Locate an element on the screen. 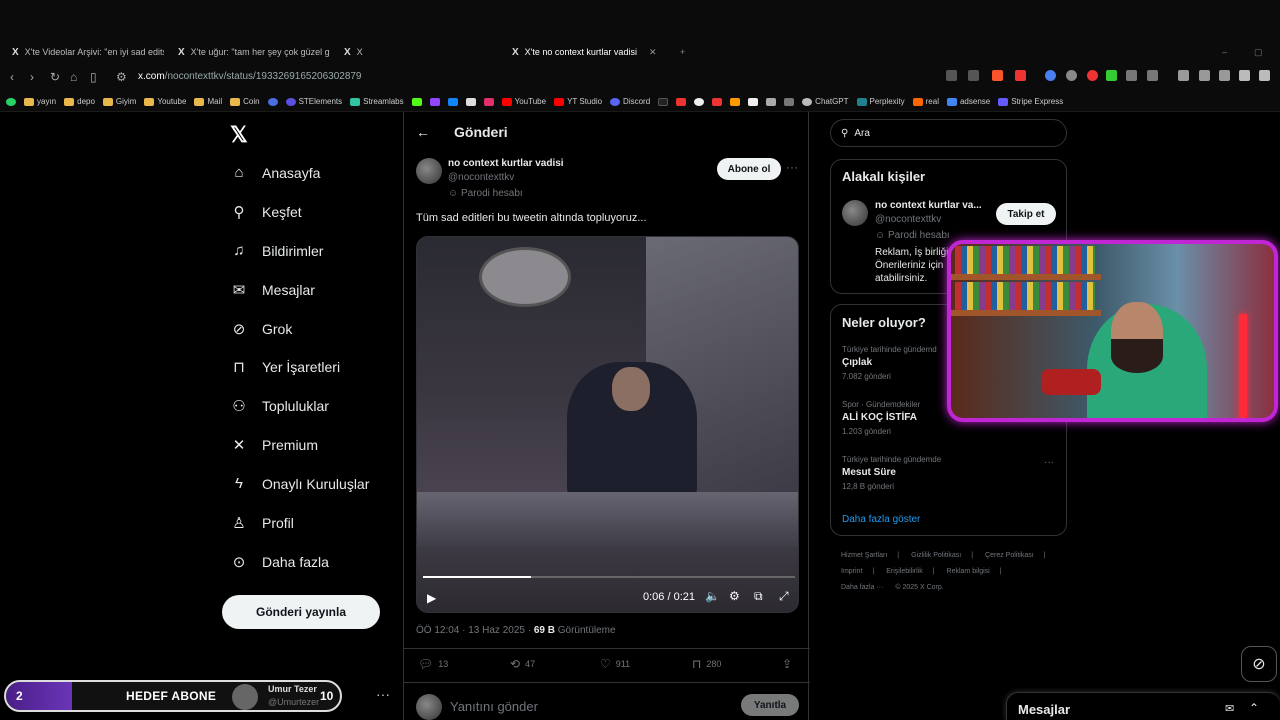  new-tab-button: + is located at coordinates (682, 52).